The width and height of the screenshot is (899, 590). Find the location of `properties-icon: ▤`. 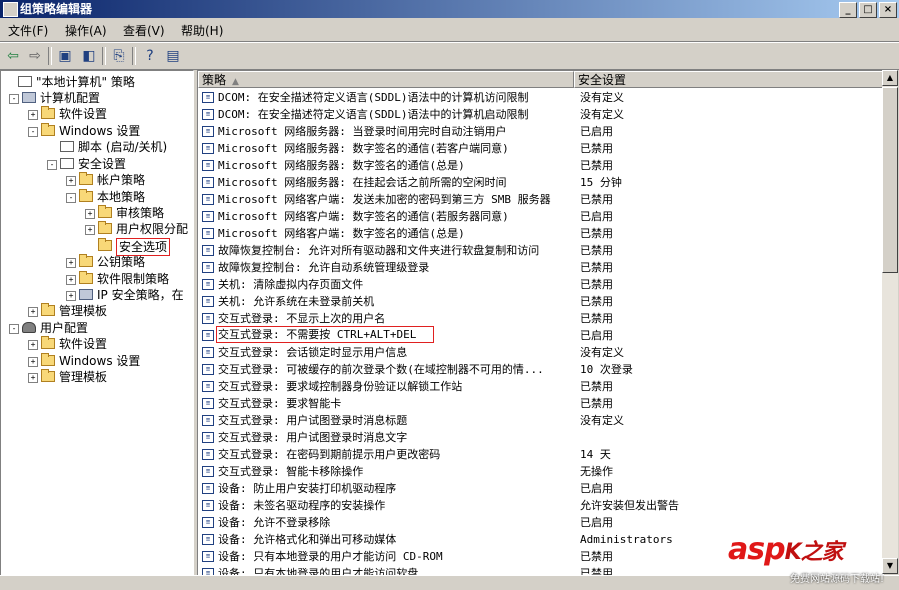

properties-icon: ▤ is located at coordinates (173, 56).